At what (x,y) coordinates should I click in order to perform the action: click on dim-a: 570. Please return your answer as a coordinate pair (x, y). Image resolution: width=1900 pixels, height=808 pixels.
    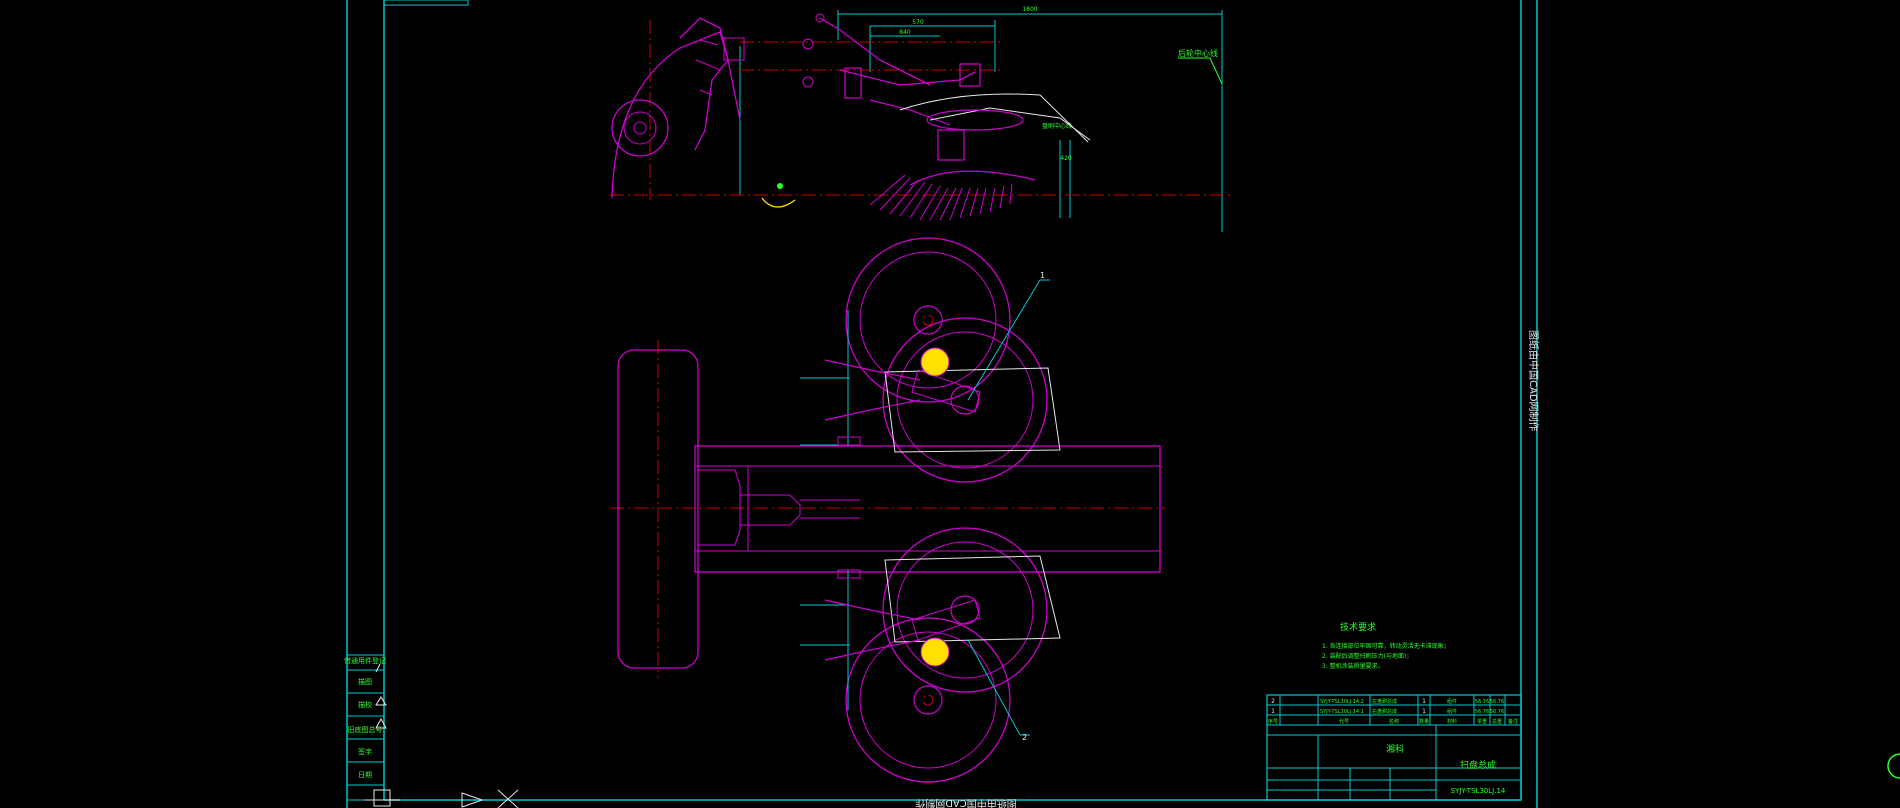
    Looking at the image, I should click on (918, 22).